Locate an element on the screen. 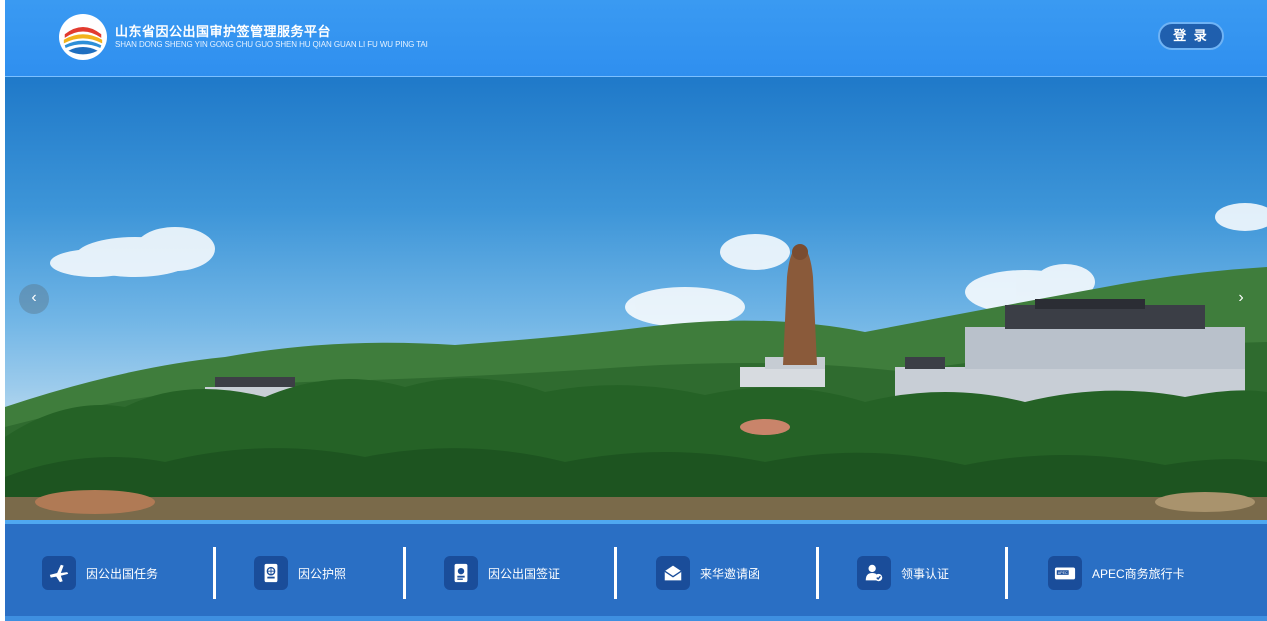 The image size is (1267, 621). passport-icon is located at coordinates (271, 573).